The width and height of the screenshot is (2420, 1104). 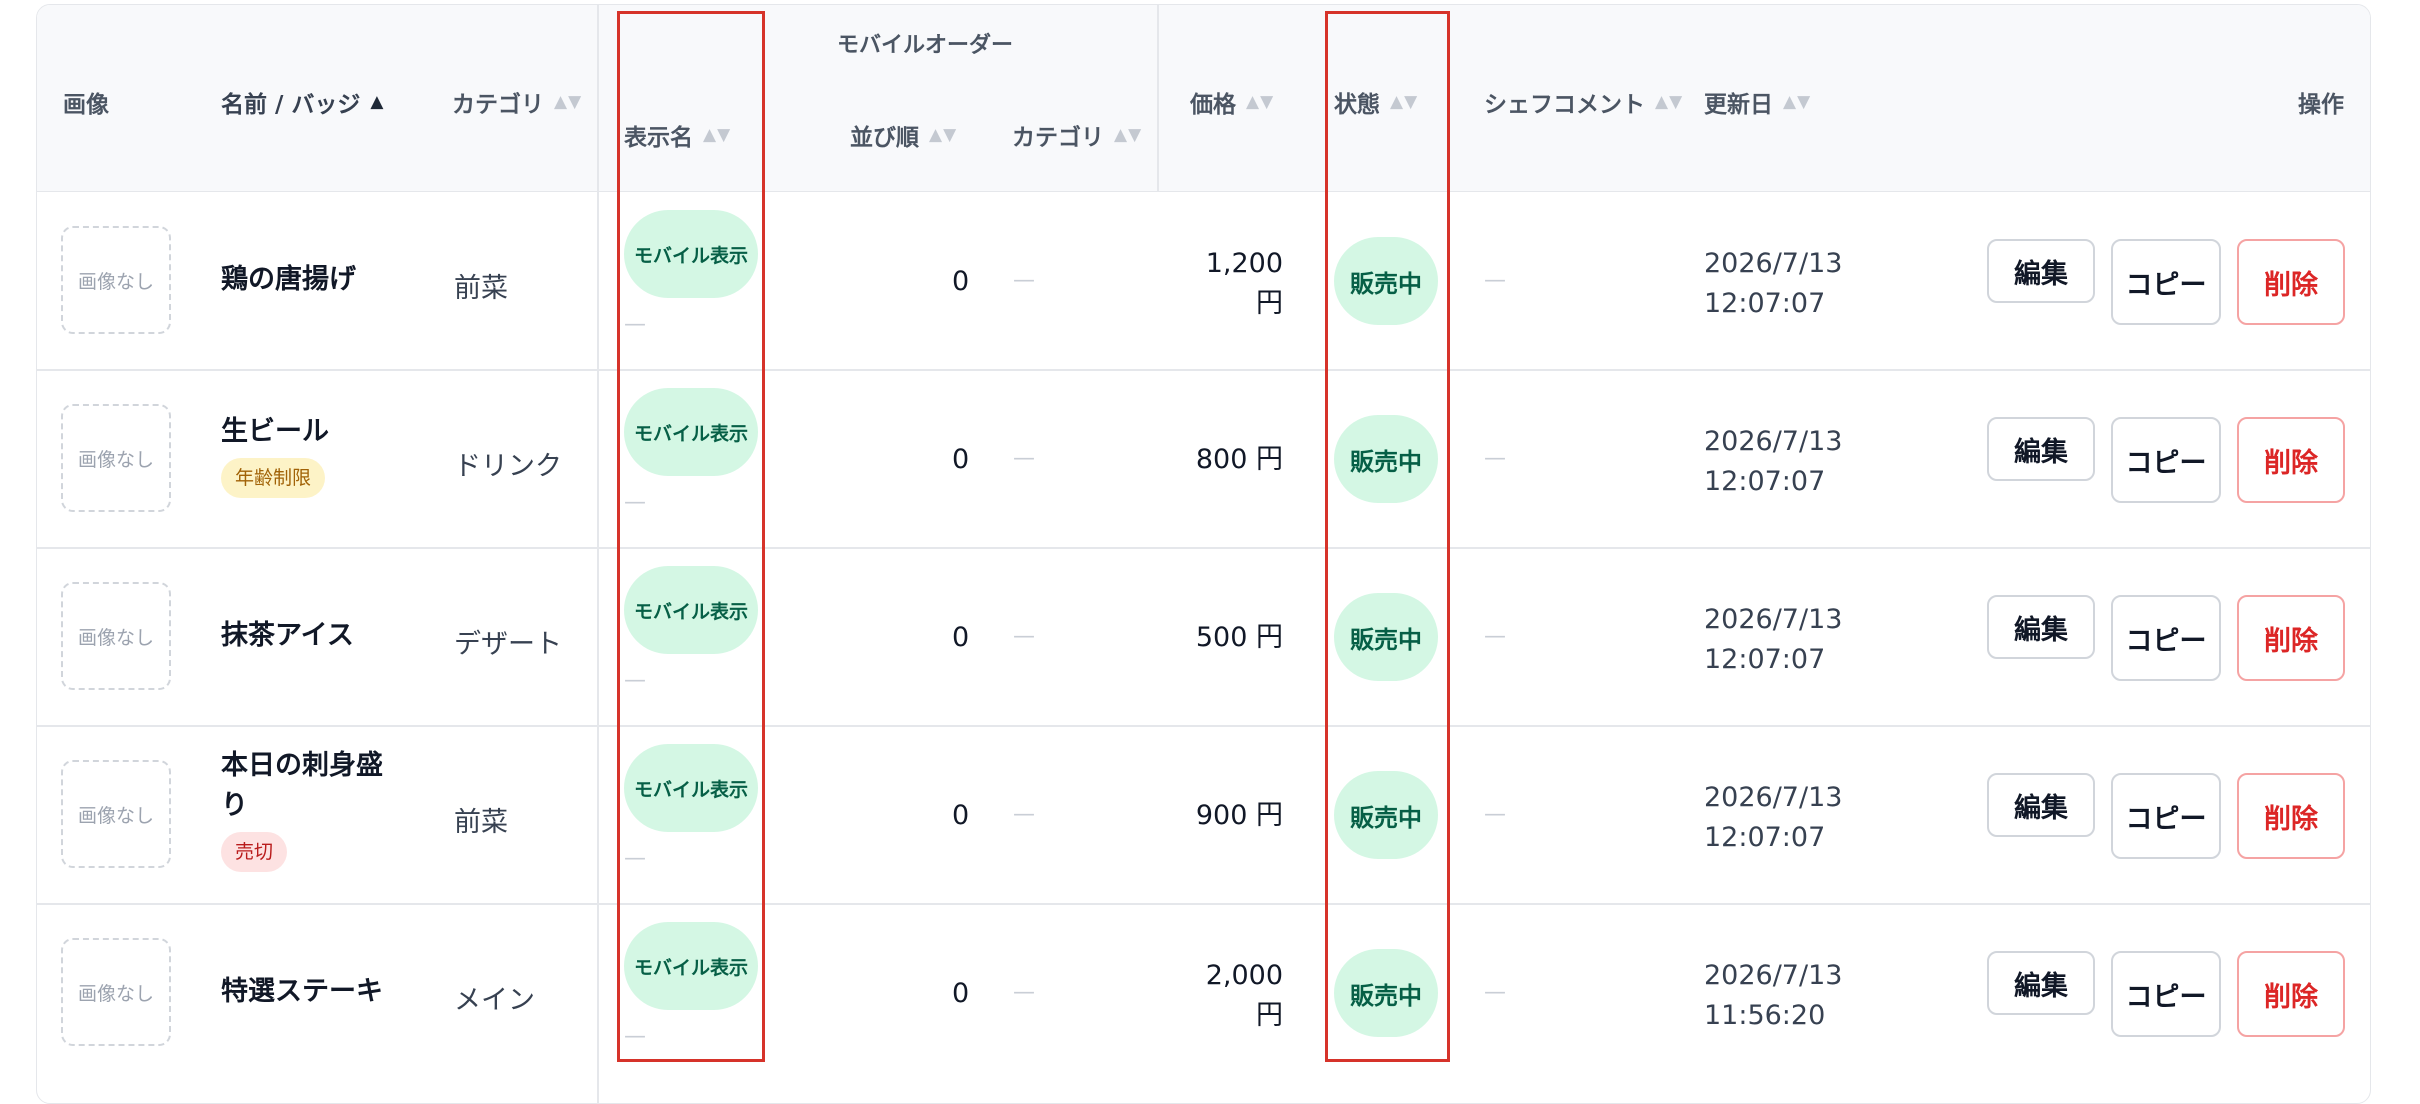 What do you see at coordinates (306, 809) in the screenshot?
I see `item-name: 本日の刺身盛り 売切` at bounding box center [306, 809].